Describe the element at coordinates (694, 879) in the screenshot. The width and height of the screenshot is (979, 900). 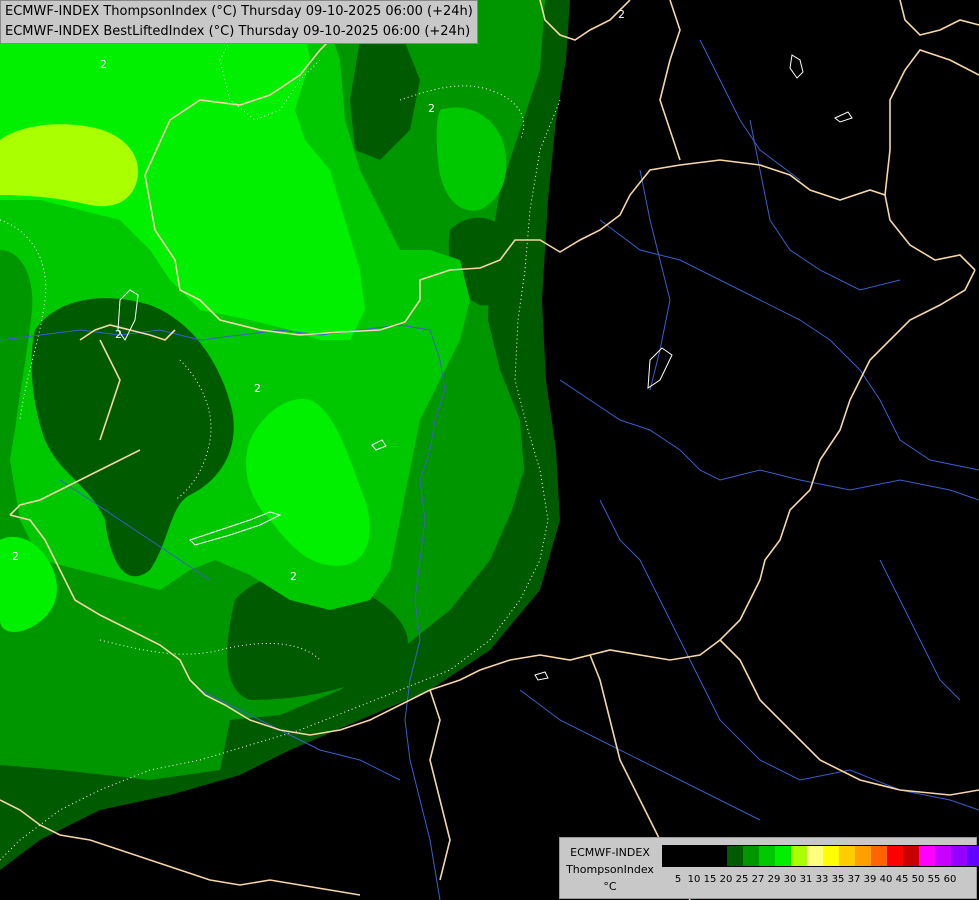
I see `legend-tick-label: 10` at that location.